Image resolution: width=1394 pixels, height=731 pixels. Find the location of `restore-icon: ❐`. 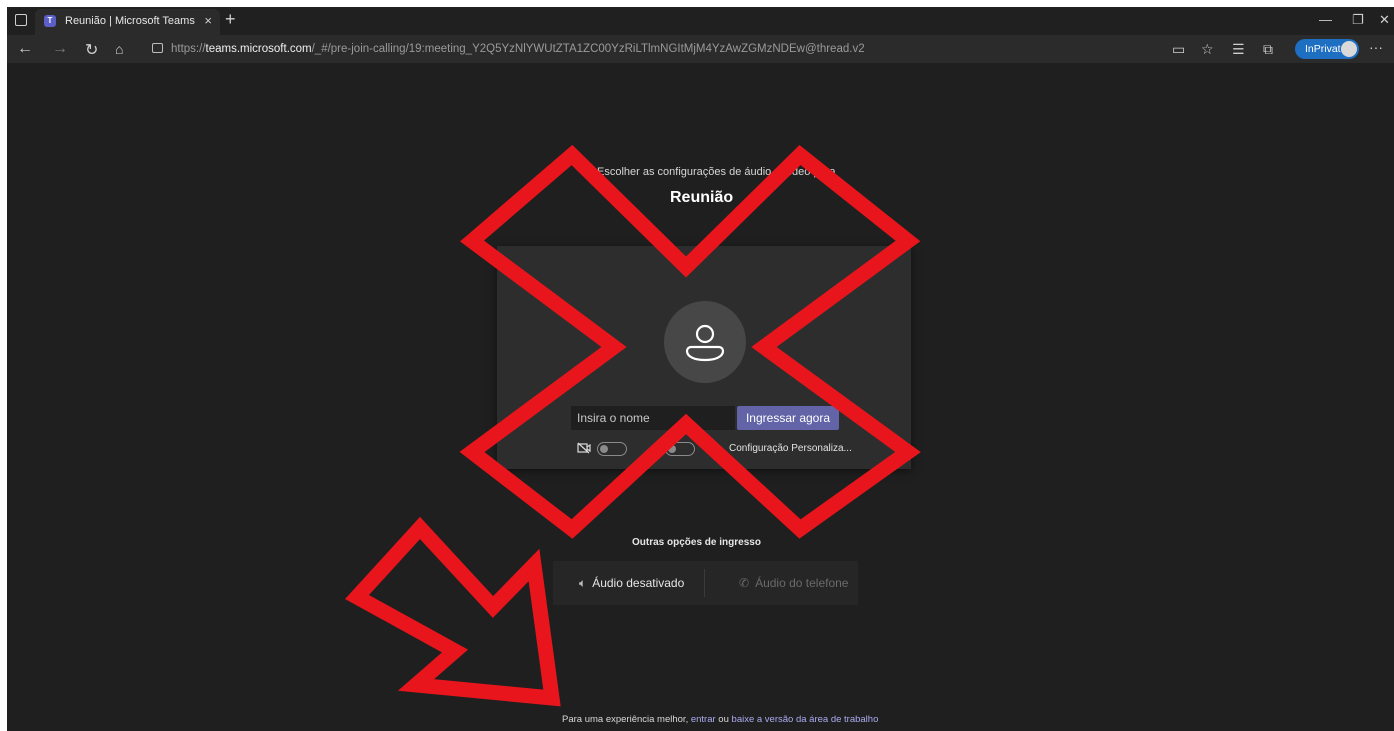

restore-icon: ❐ is located at coordinates (1358, 20).